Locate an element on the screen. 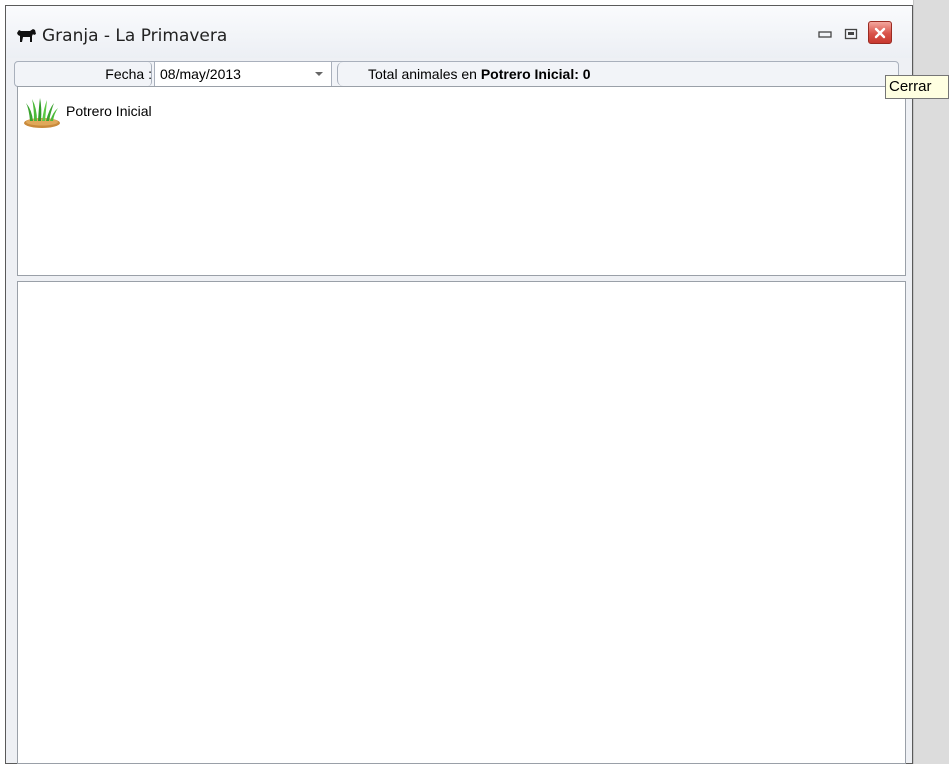 This screenshot has height=764, width=949. background-strip is located at coordinates (931, 382).